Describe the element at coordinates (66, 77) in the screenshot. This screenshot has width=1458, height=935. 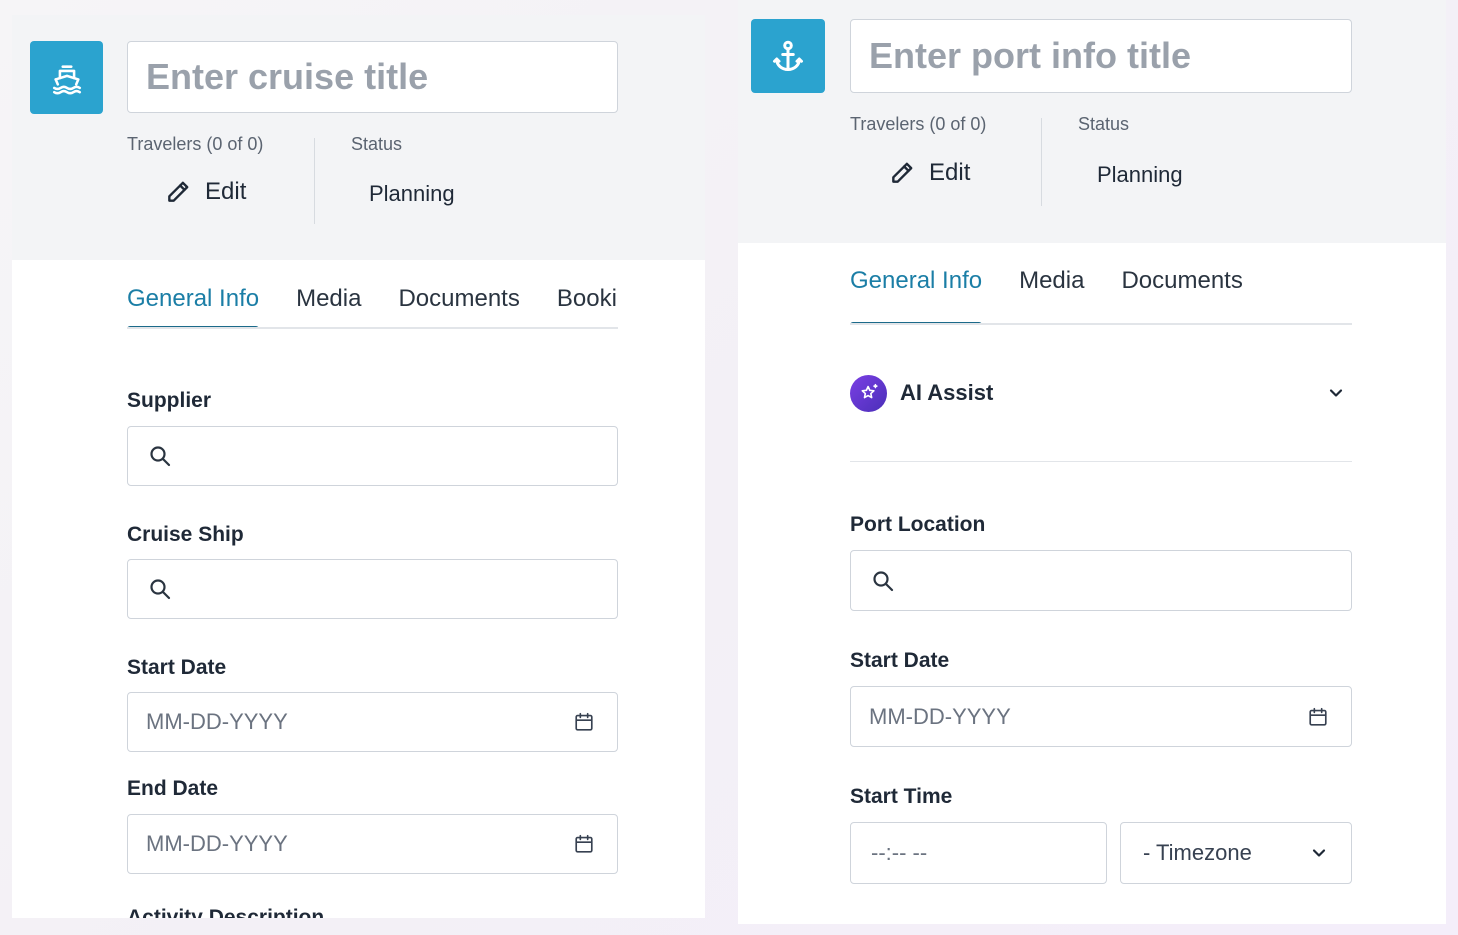
I see `ship-icon` at that location.